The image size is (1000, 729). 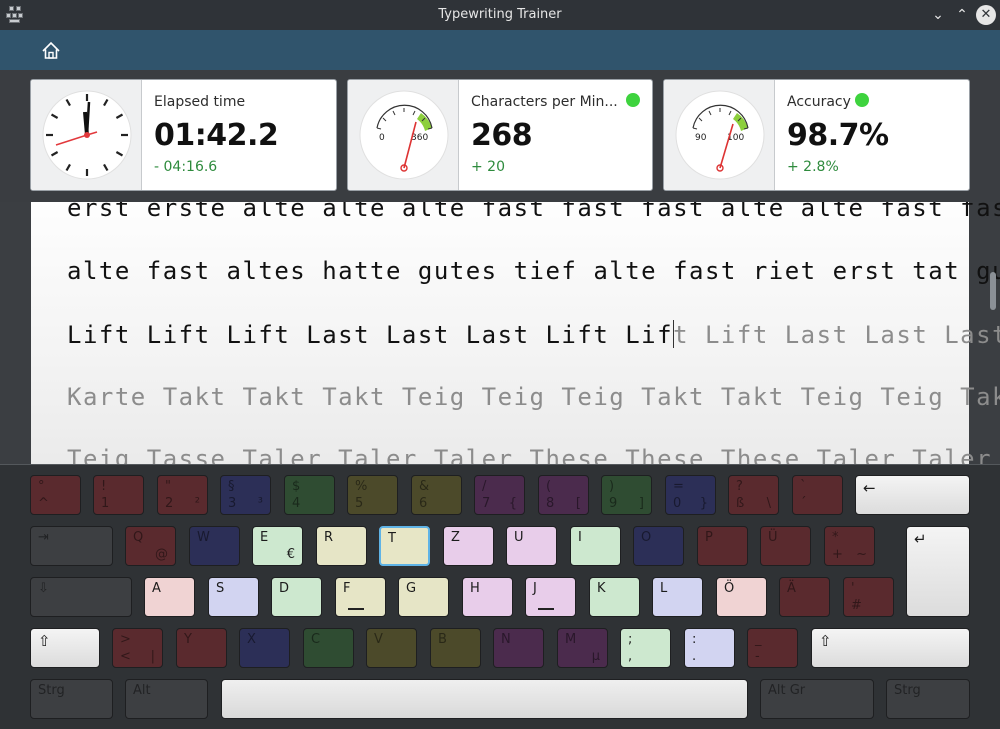 What do you see at coordinates (216, 135) in the screenshot?
I see `elapsed-time-value: 01:42.2` at bounding box center [216, 135].